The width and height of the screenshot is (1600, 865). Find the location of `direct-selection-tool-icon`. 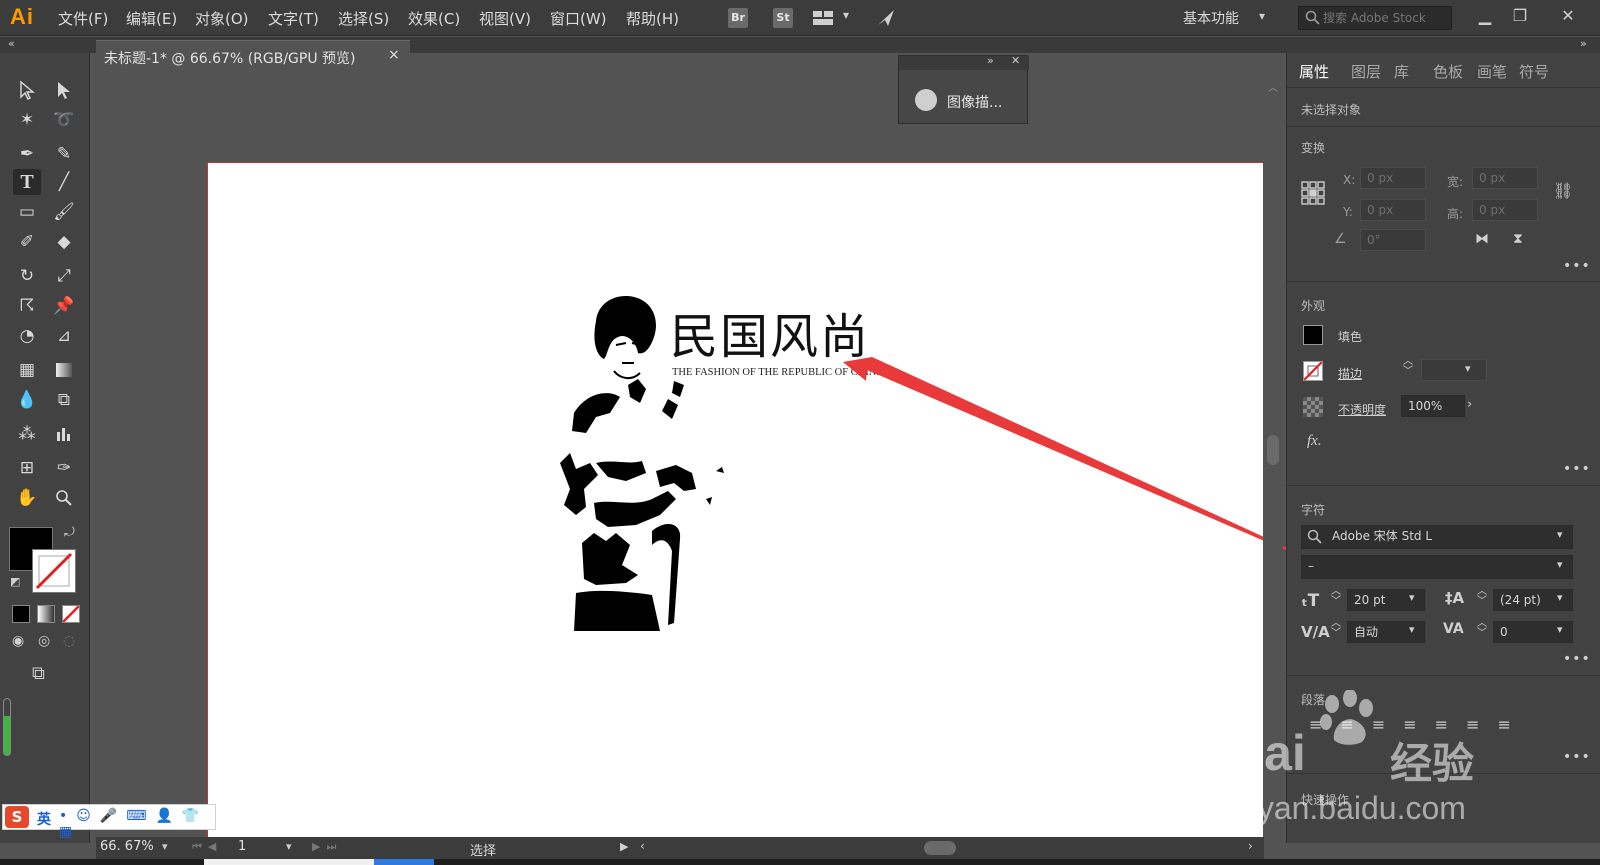

direct-selection-tool-icon is located at coordinates (64, 90).